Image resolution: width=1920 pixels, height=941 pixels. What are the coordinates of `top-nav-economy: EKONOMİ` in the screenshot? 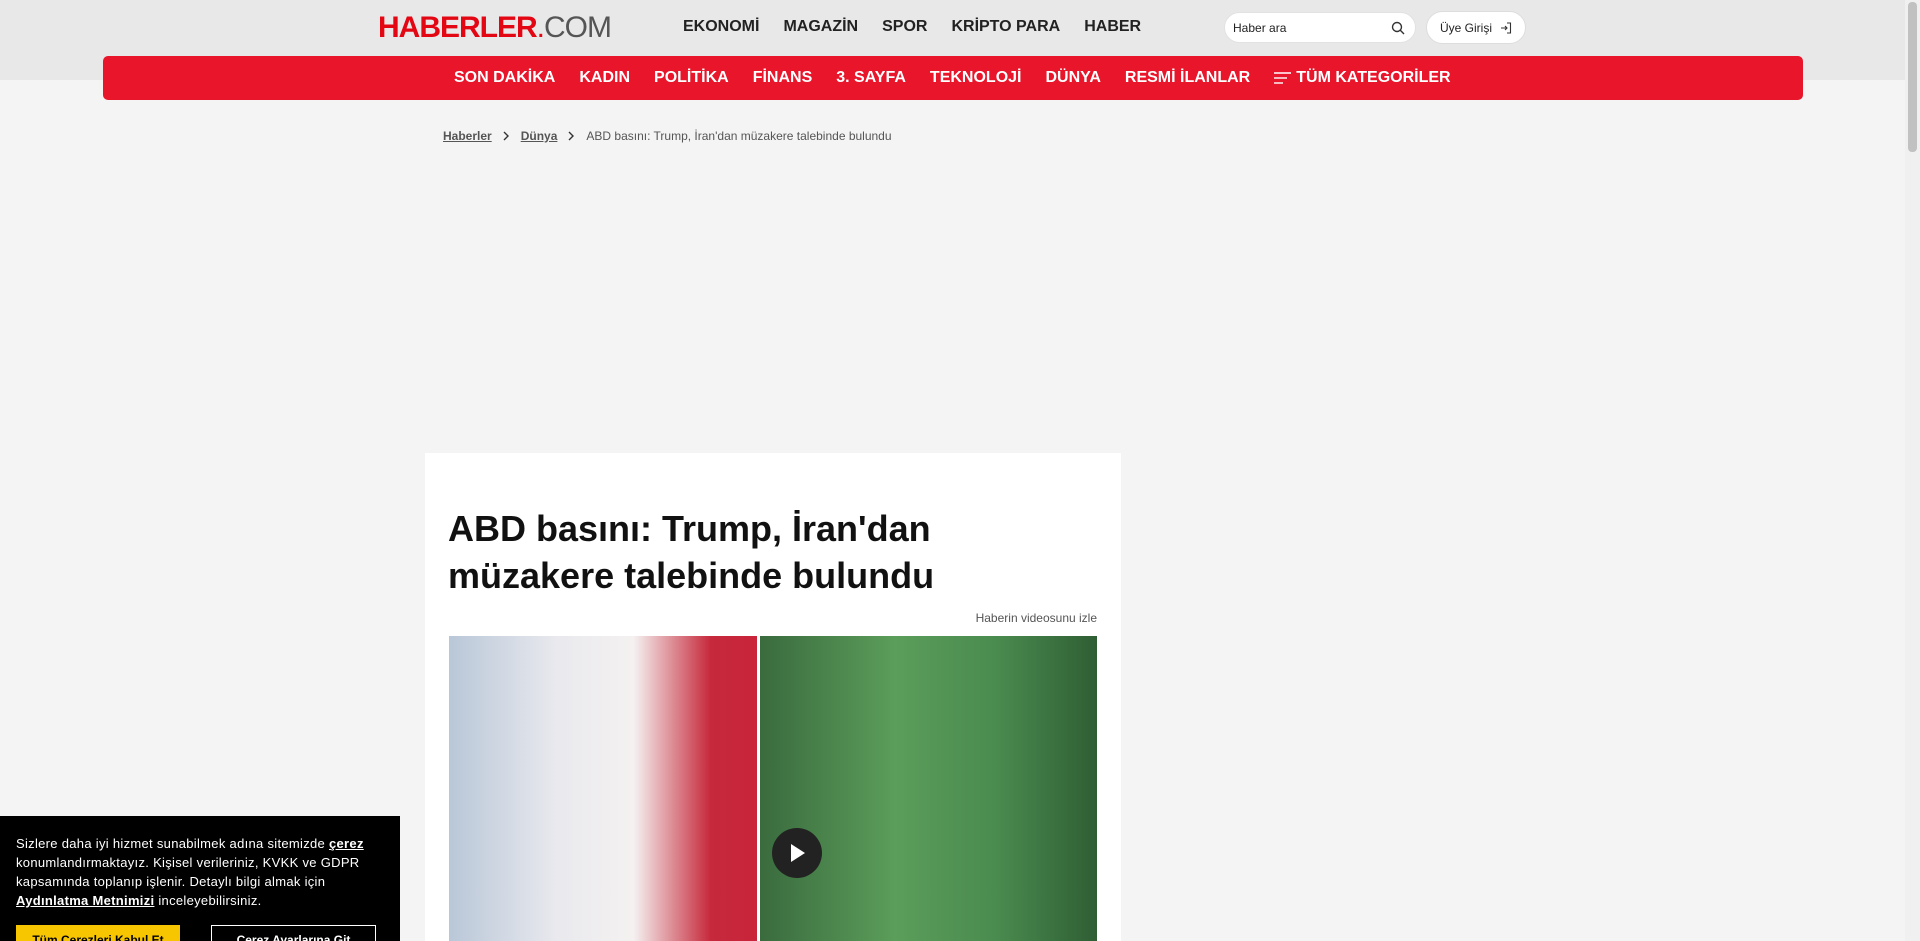 It's located at (721, 27).